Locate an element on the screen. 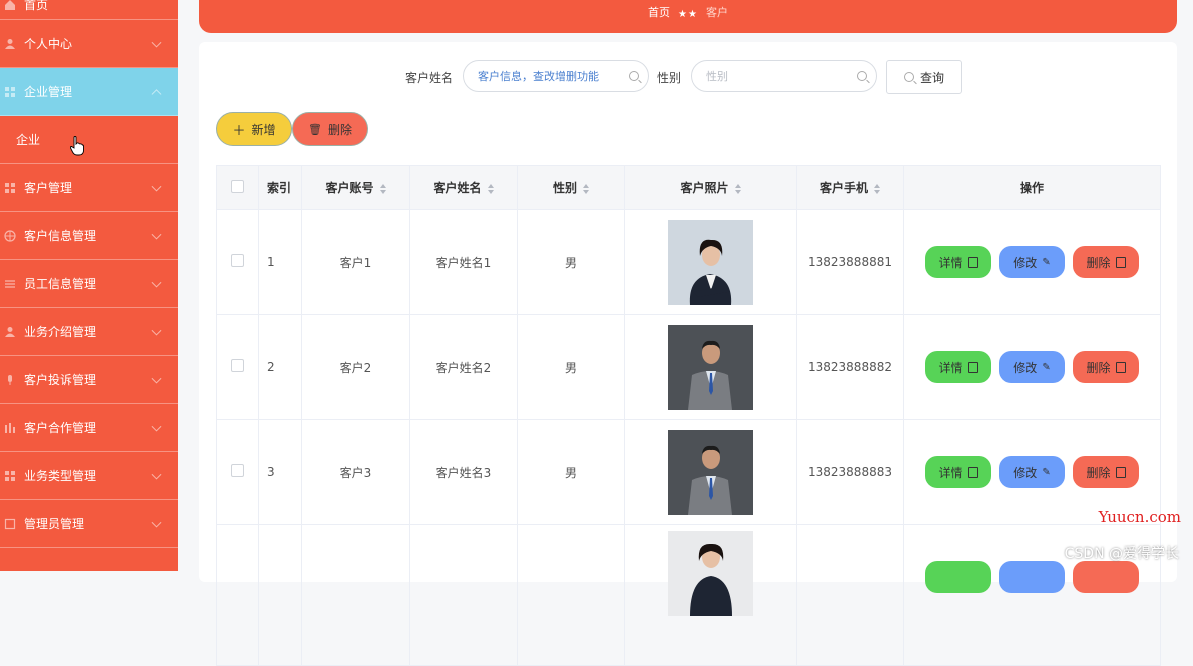 This screenshot has height=666, width=1193. pencil-icon: ✎ is located at coordinates (1046, 262).